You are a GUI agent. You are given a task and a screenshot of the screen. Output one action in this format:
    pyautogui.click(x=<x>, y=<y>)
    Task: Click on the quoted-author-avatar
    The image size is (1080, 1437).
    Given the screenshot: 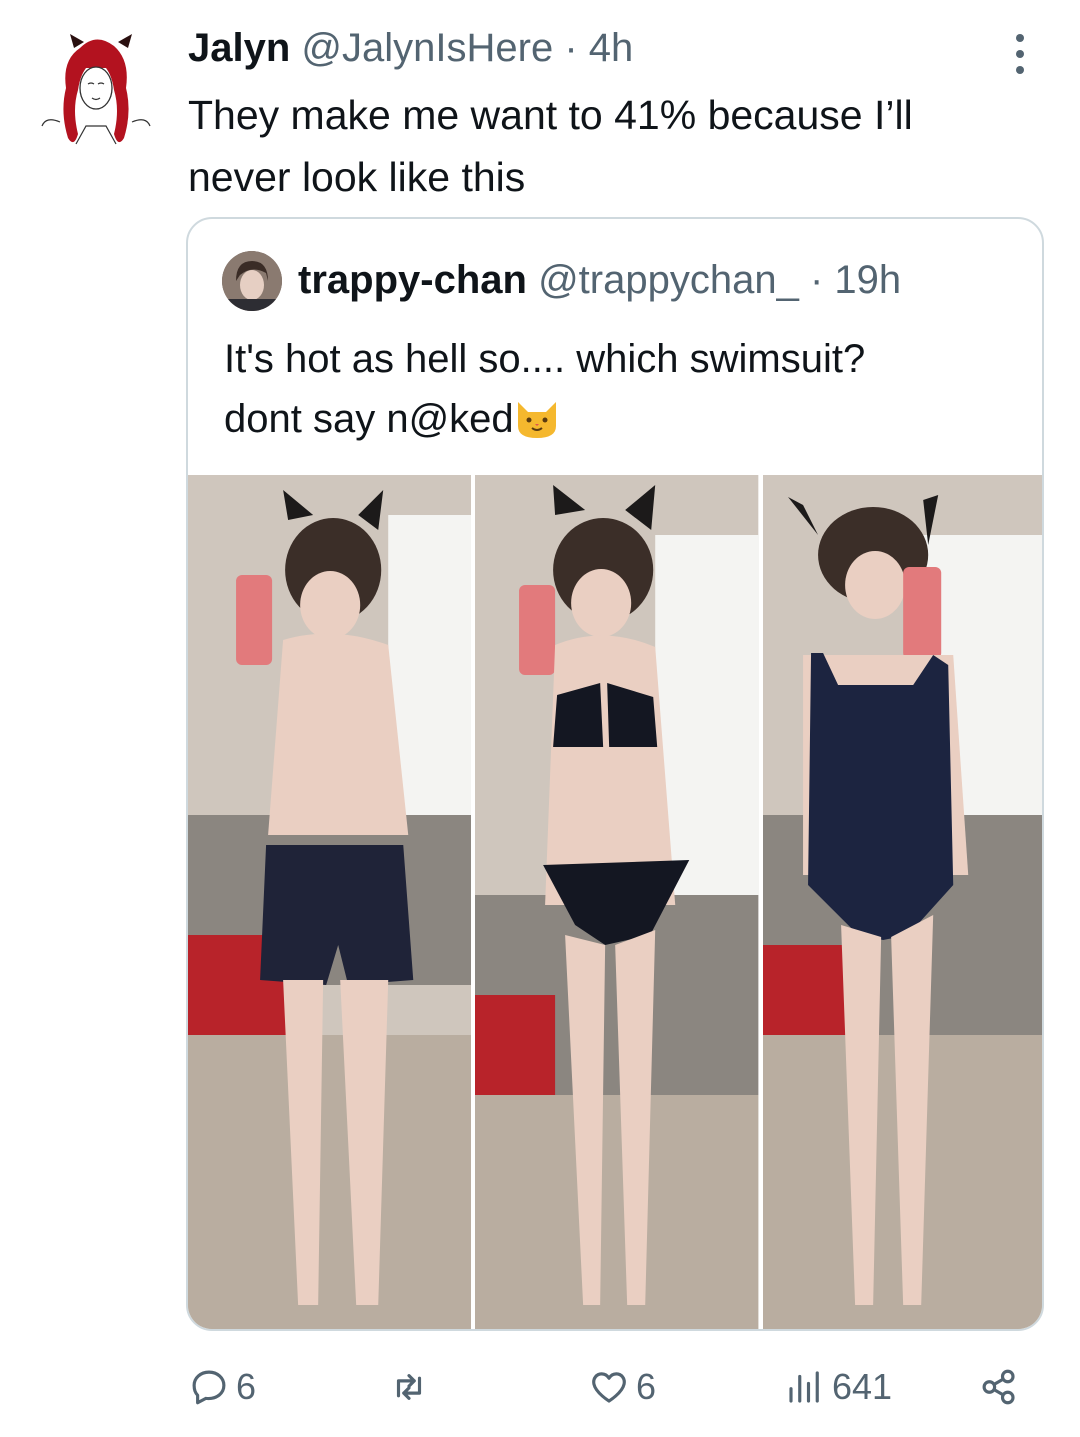 What is the action you would take?
    pyautogui.click(x=252, y=281)
    